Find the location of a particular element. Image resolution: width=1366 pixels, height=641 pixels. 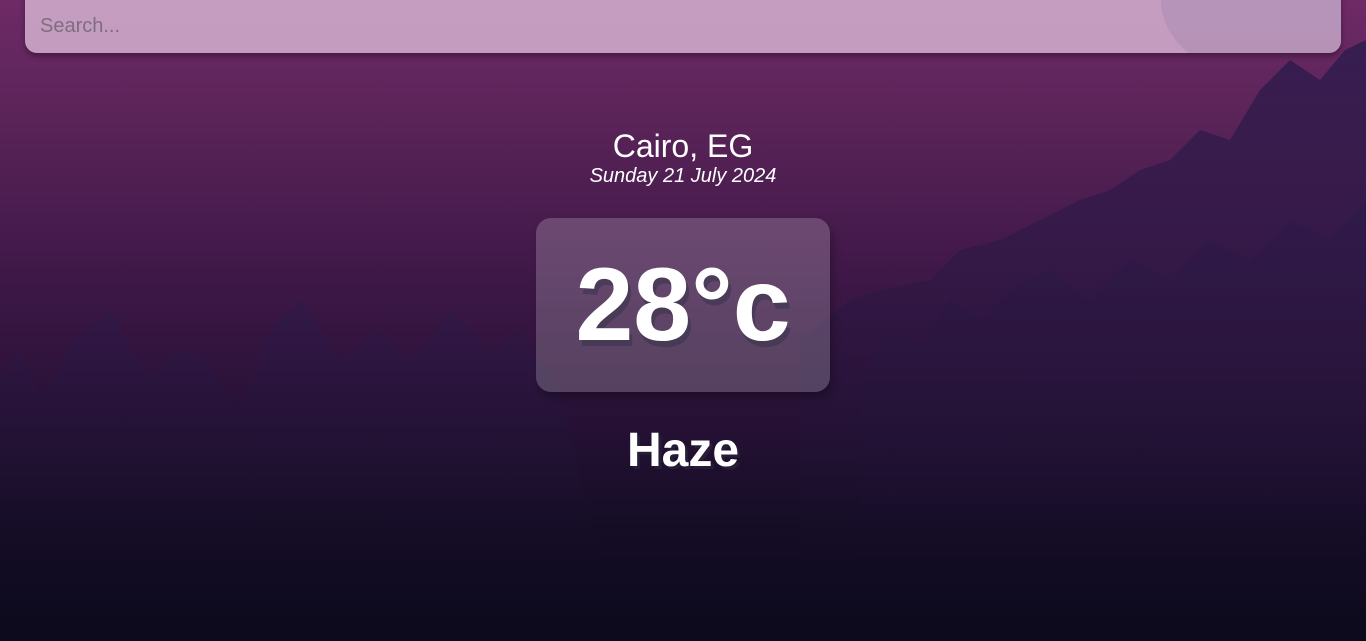

temperature-value: 28°c is located at coordinates (683, 305).